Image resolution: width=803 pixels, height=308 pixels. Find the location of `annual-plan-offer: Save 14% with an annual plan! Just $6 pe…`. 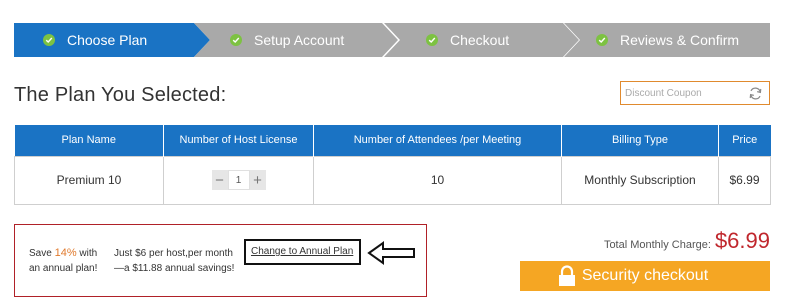

annual-plan-offer: Save 14% with an annual plan! Just $6 pe… is located at coordinates (220, 260).